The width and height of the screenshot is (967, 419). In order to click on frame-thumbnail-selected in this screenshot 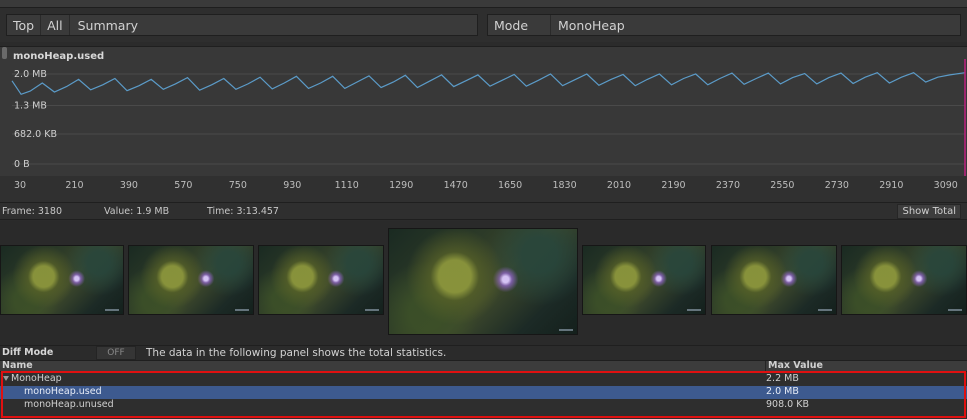, I will do `click(483, 281)`.